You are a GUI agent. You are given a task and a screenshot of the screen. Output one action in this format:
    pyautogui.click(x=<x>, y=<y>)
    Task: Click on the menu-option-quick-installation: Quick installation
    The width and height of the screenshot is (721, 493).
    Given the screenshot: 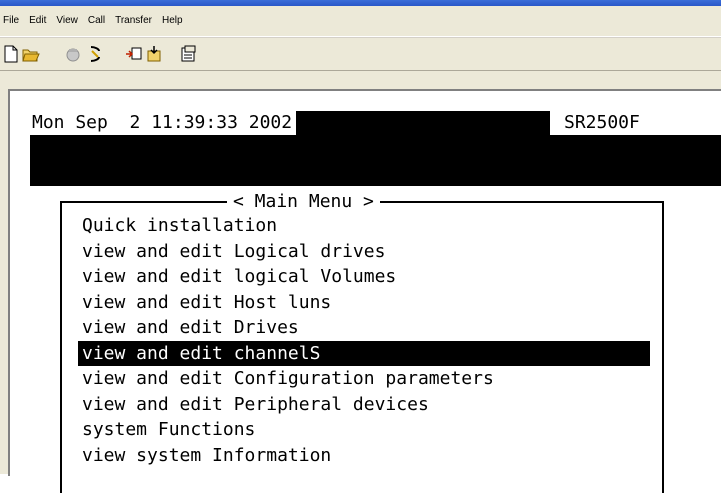 What is the action you would take?
    pyautogui.click(x=364, y=226)
    